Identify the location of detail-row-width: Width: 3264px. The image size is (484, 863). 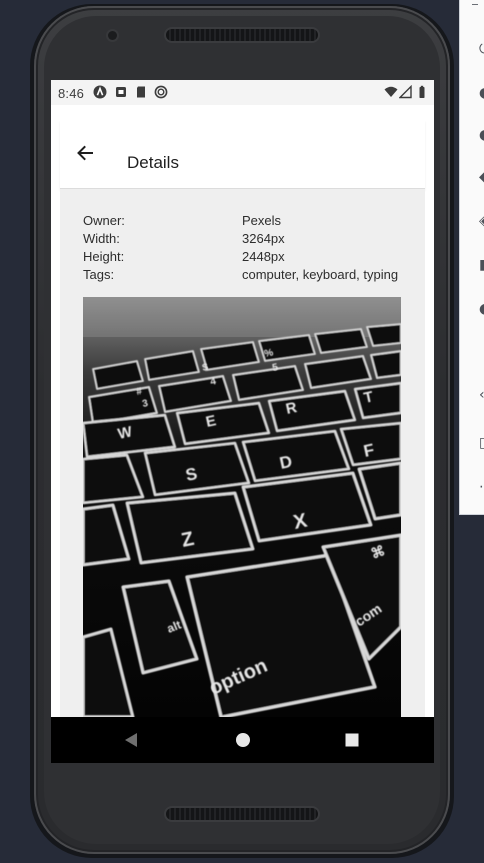
(243, 239).